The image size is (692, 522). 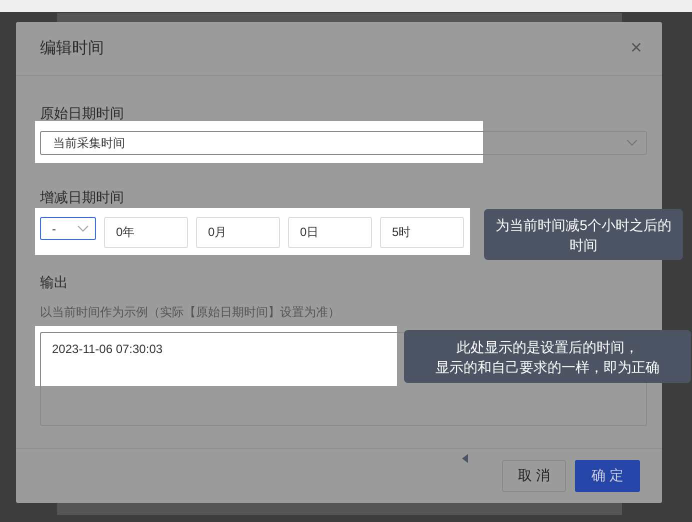 What do you see at coordinates (82, 113) in the screenshot?
I see `field-label: 原始日期时间` at bounding box center [82, 113].